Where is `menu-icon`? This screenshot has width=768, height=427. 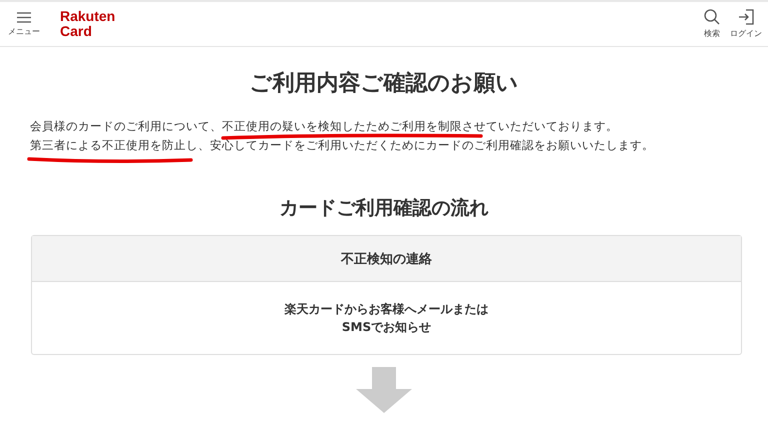
menu-icon is located at coordinates (24, 17).